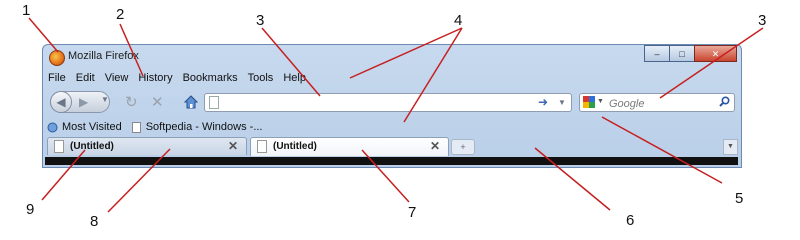 The width and height of the screenshot is (800, 240). Describe the element at coordinates (117, 80) in the screenshot. I see `menu-view: View` at that location.